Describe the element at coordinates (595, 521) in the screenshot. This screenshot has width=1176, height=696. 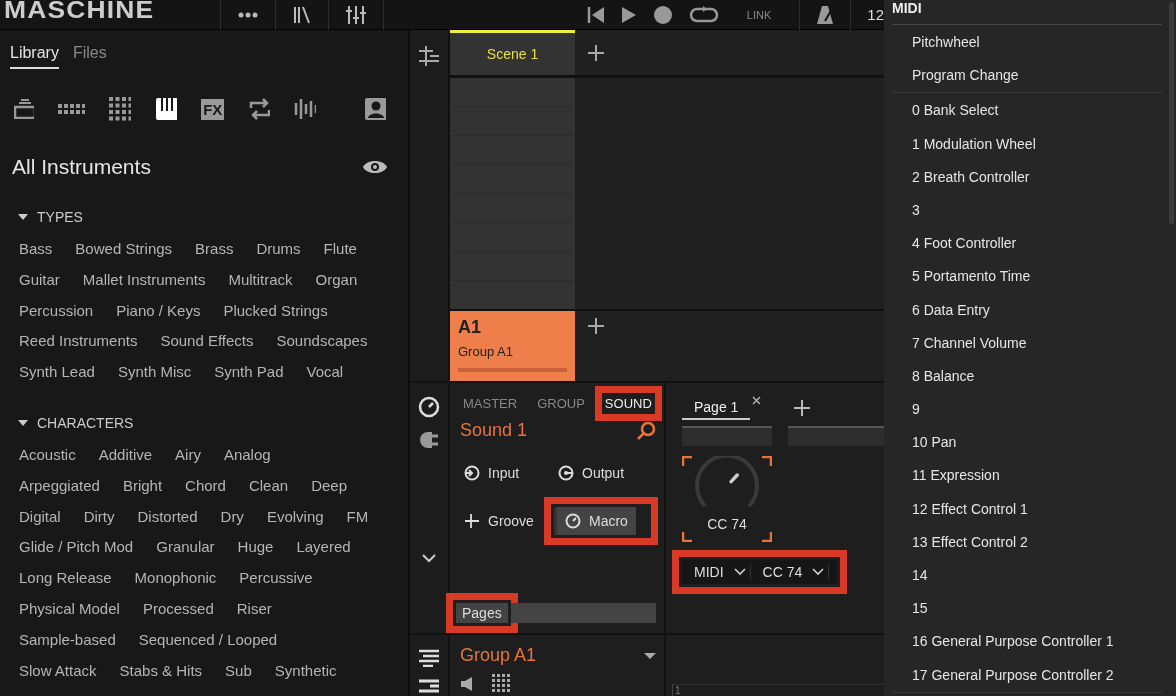
I see `module-button: Macro` at that location.